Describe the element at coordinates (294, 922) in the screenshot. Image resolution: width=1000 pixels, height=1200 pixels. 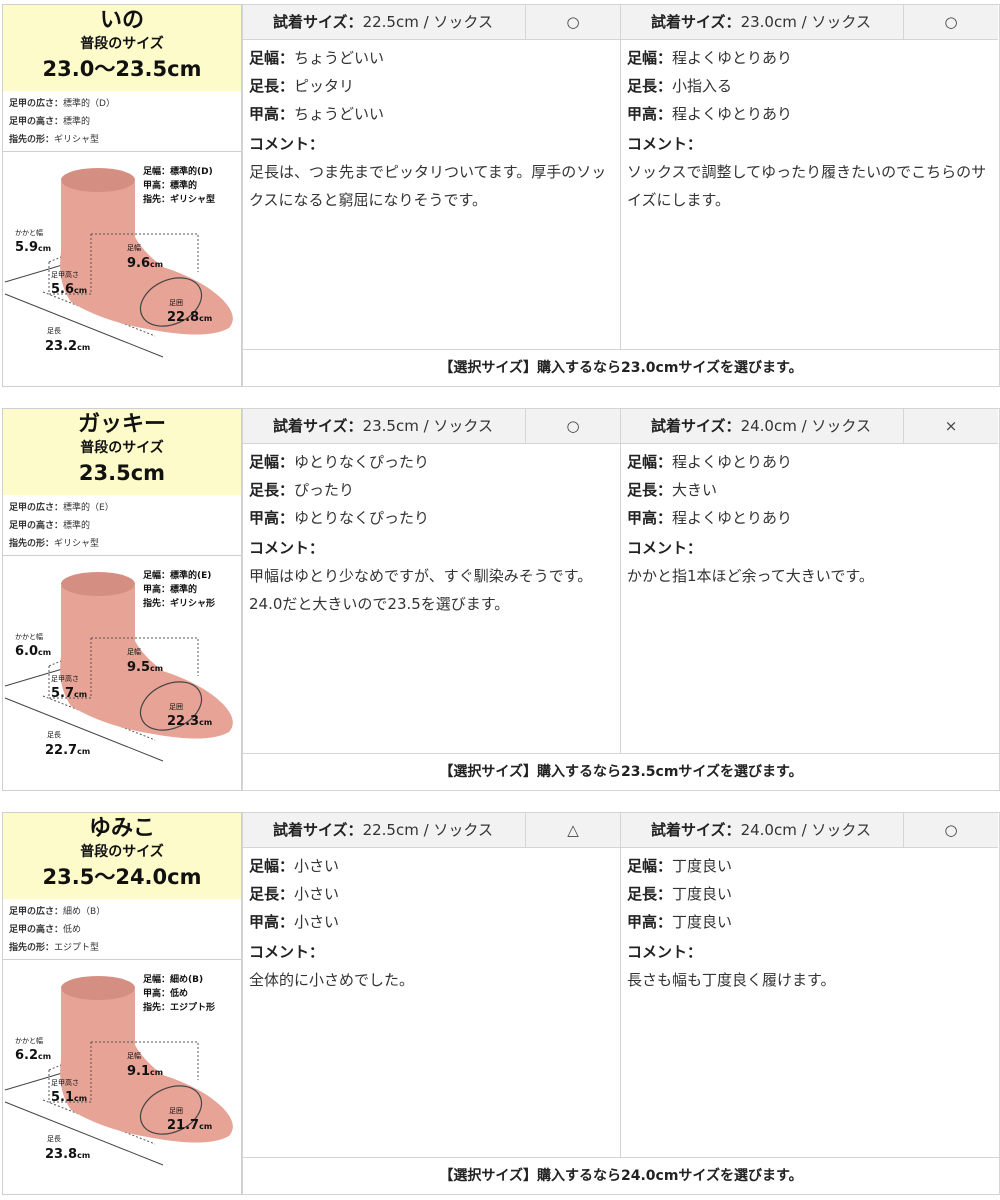
I see `instep-row: 甲高：小さい` at that location.